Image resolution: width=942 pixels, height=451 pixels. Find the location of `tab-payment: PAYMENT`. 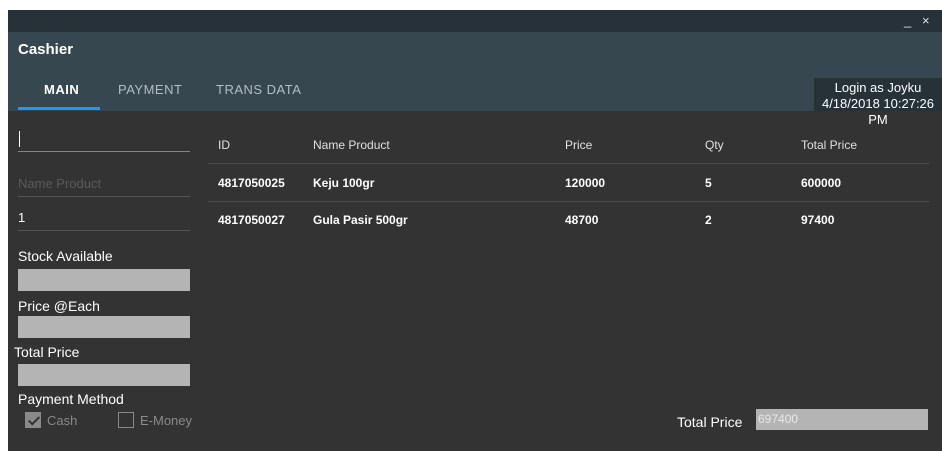

tab-payment: PAYMENT is located at coordinates (150, 89).